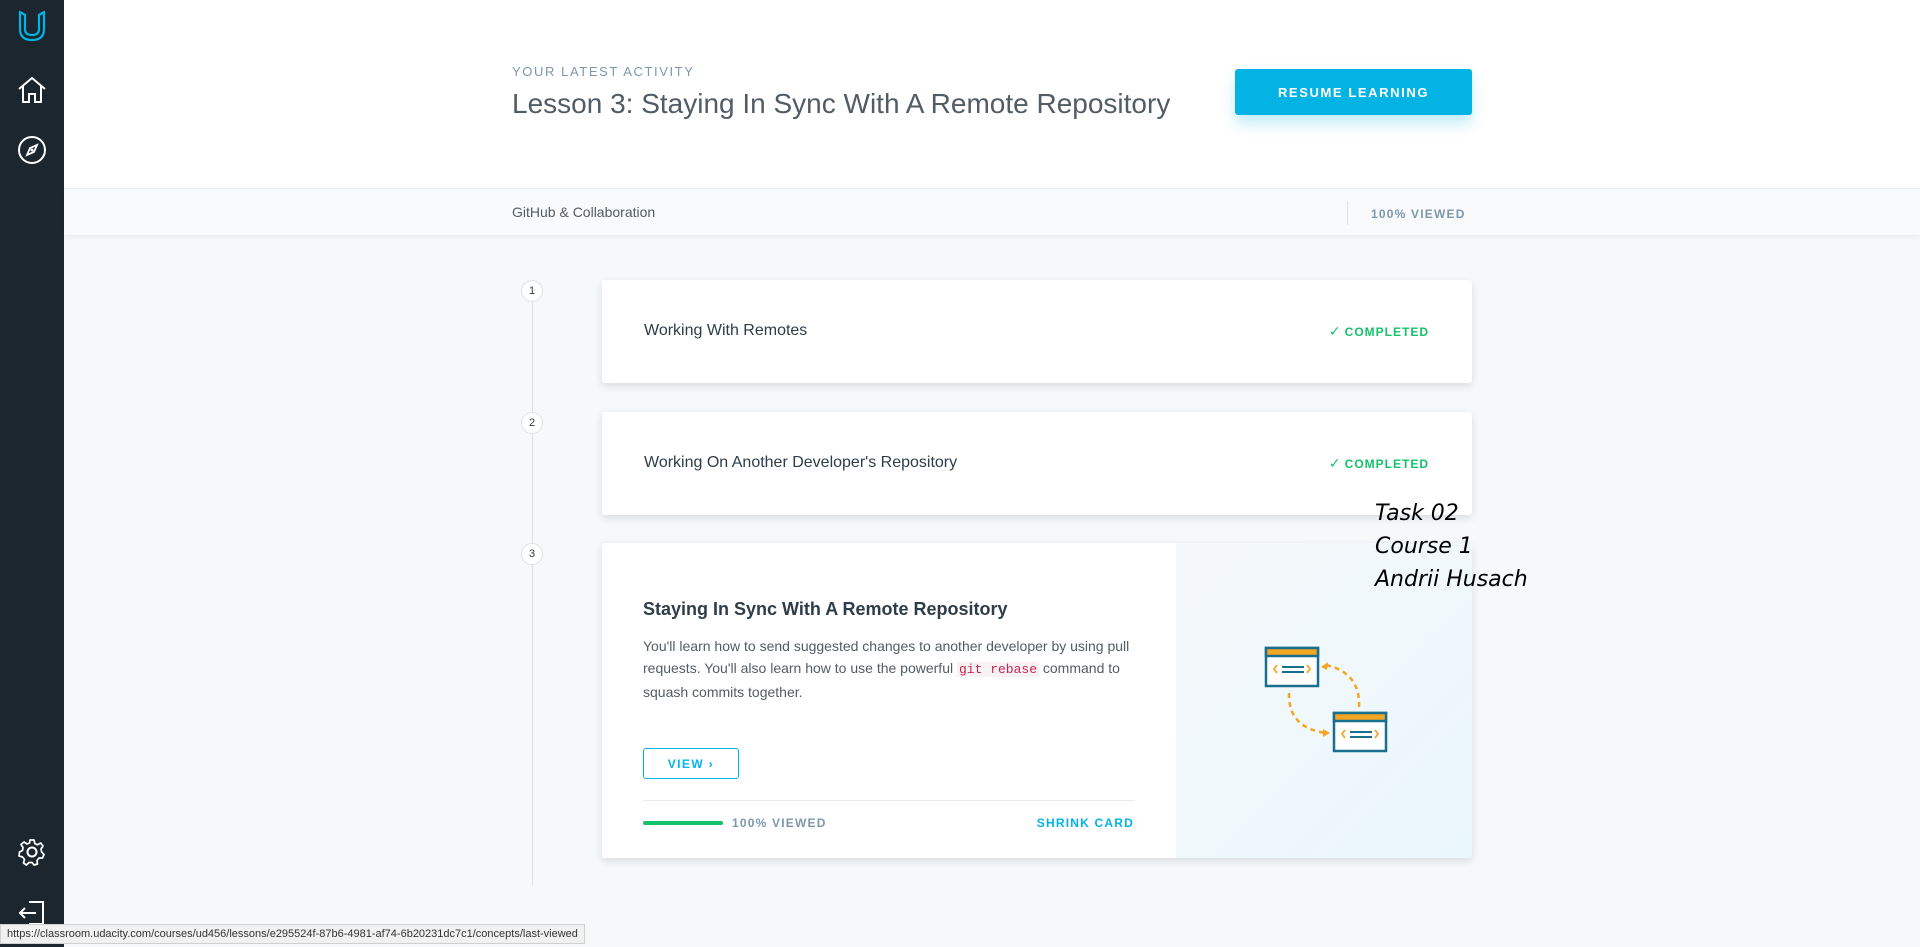 Image resolution: width=1920 pixels, height=947 pixels. What do you see at coordinates (686, 763) in the screenshot?
I see `view-label: VIEW` at bounding box center [686, 763].